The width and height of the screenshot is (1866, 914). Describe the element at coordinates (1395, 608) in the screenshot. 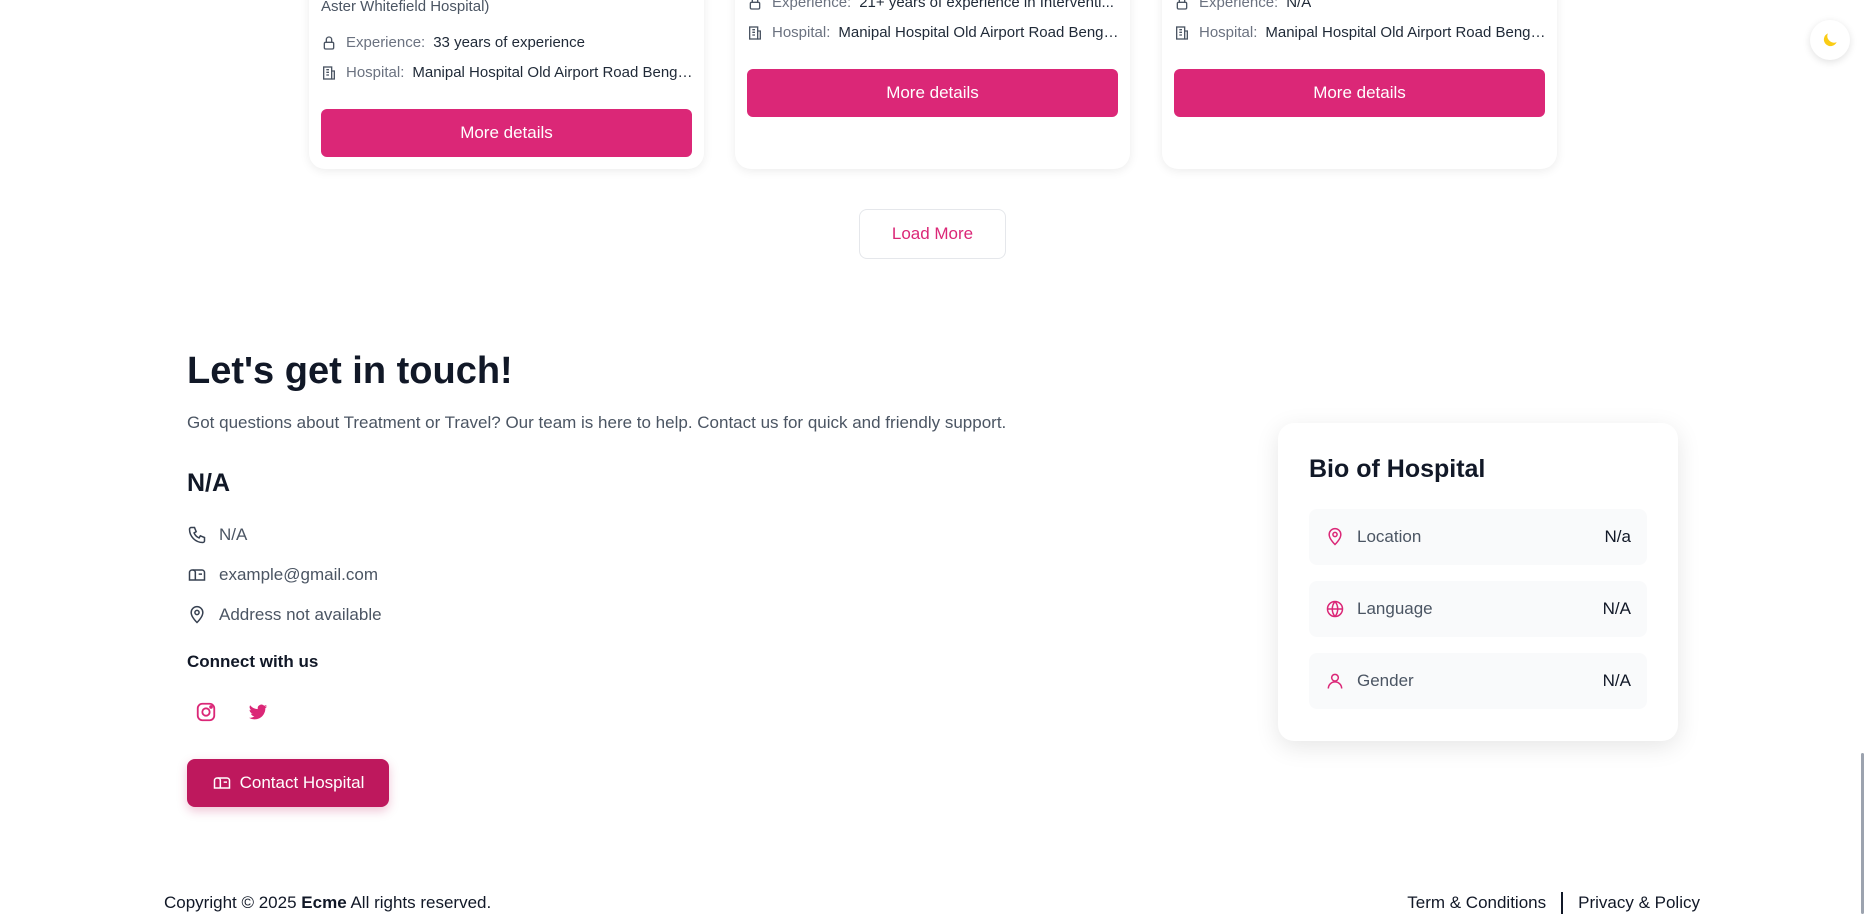

I see `bio-label: Language` at that location.